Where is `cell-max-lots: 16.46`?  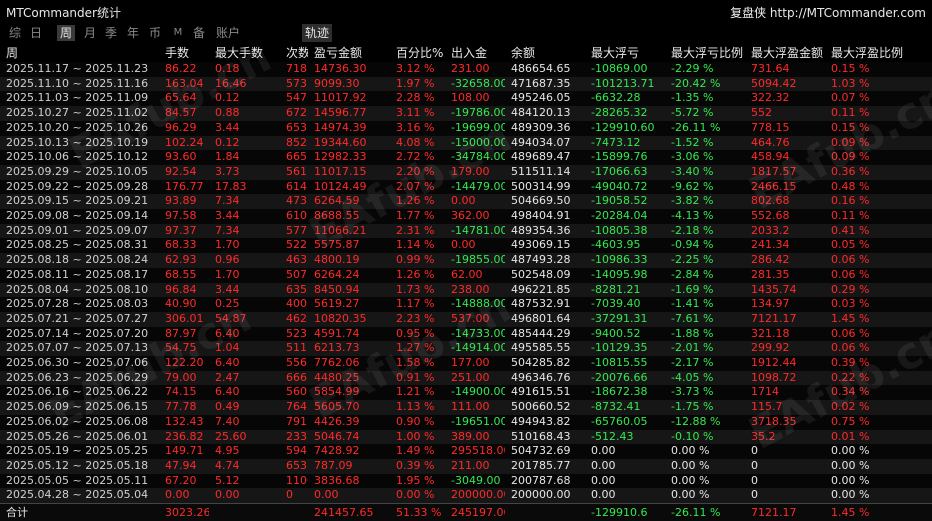
cell-max-lots: 16.46 is located at coordinates (231, 83).